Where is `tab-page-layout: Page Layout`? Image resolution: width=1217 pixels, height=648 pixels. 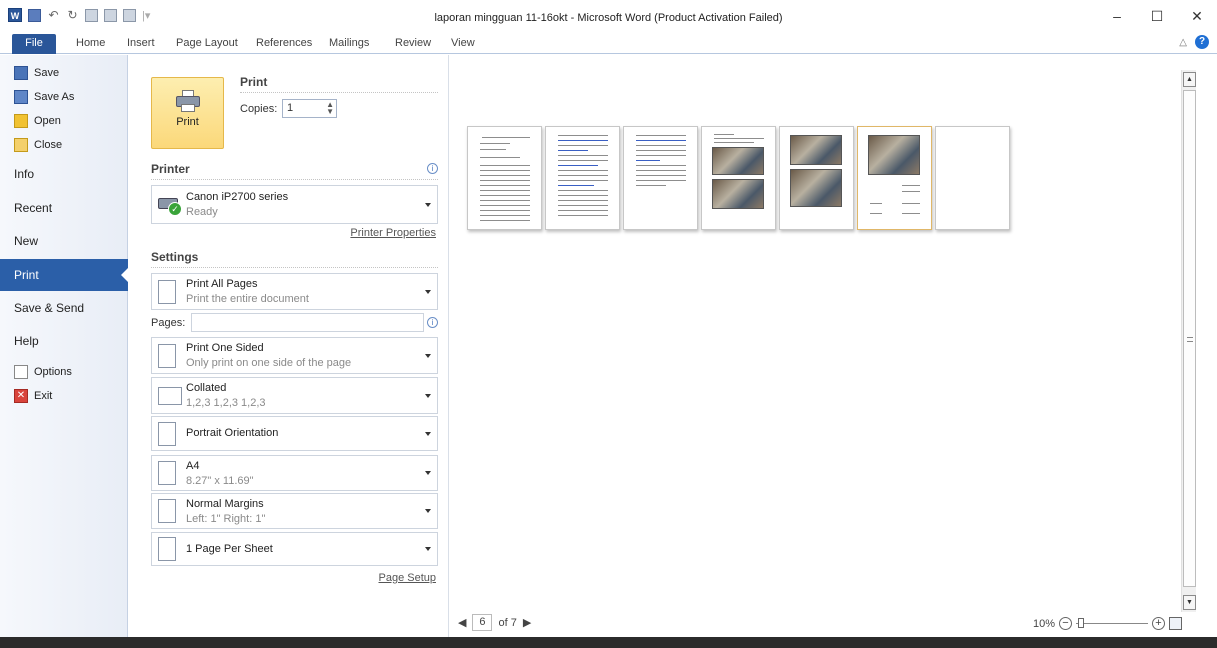 tab-page-layout: Page Layout is located at coordinates (207, 44).